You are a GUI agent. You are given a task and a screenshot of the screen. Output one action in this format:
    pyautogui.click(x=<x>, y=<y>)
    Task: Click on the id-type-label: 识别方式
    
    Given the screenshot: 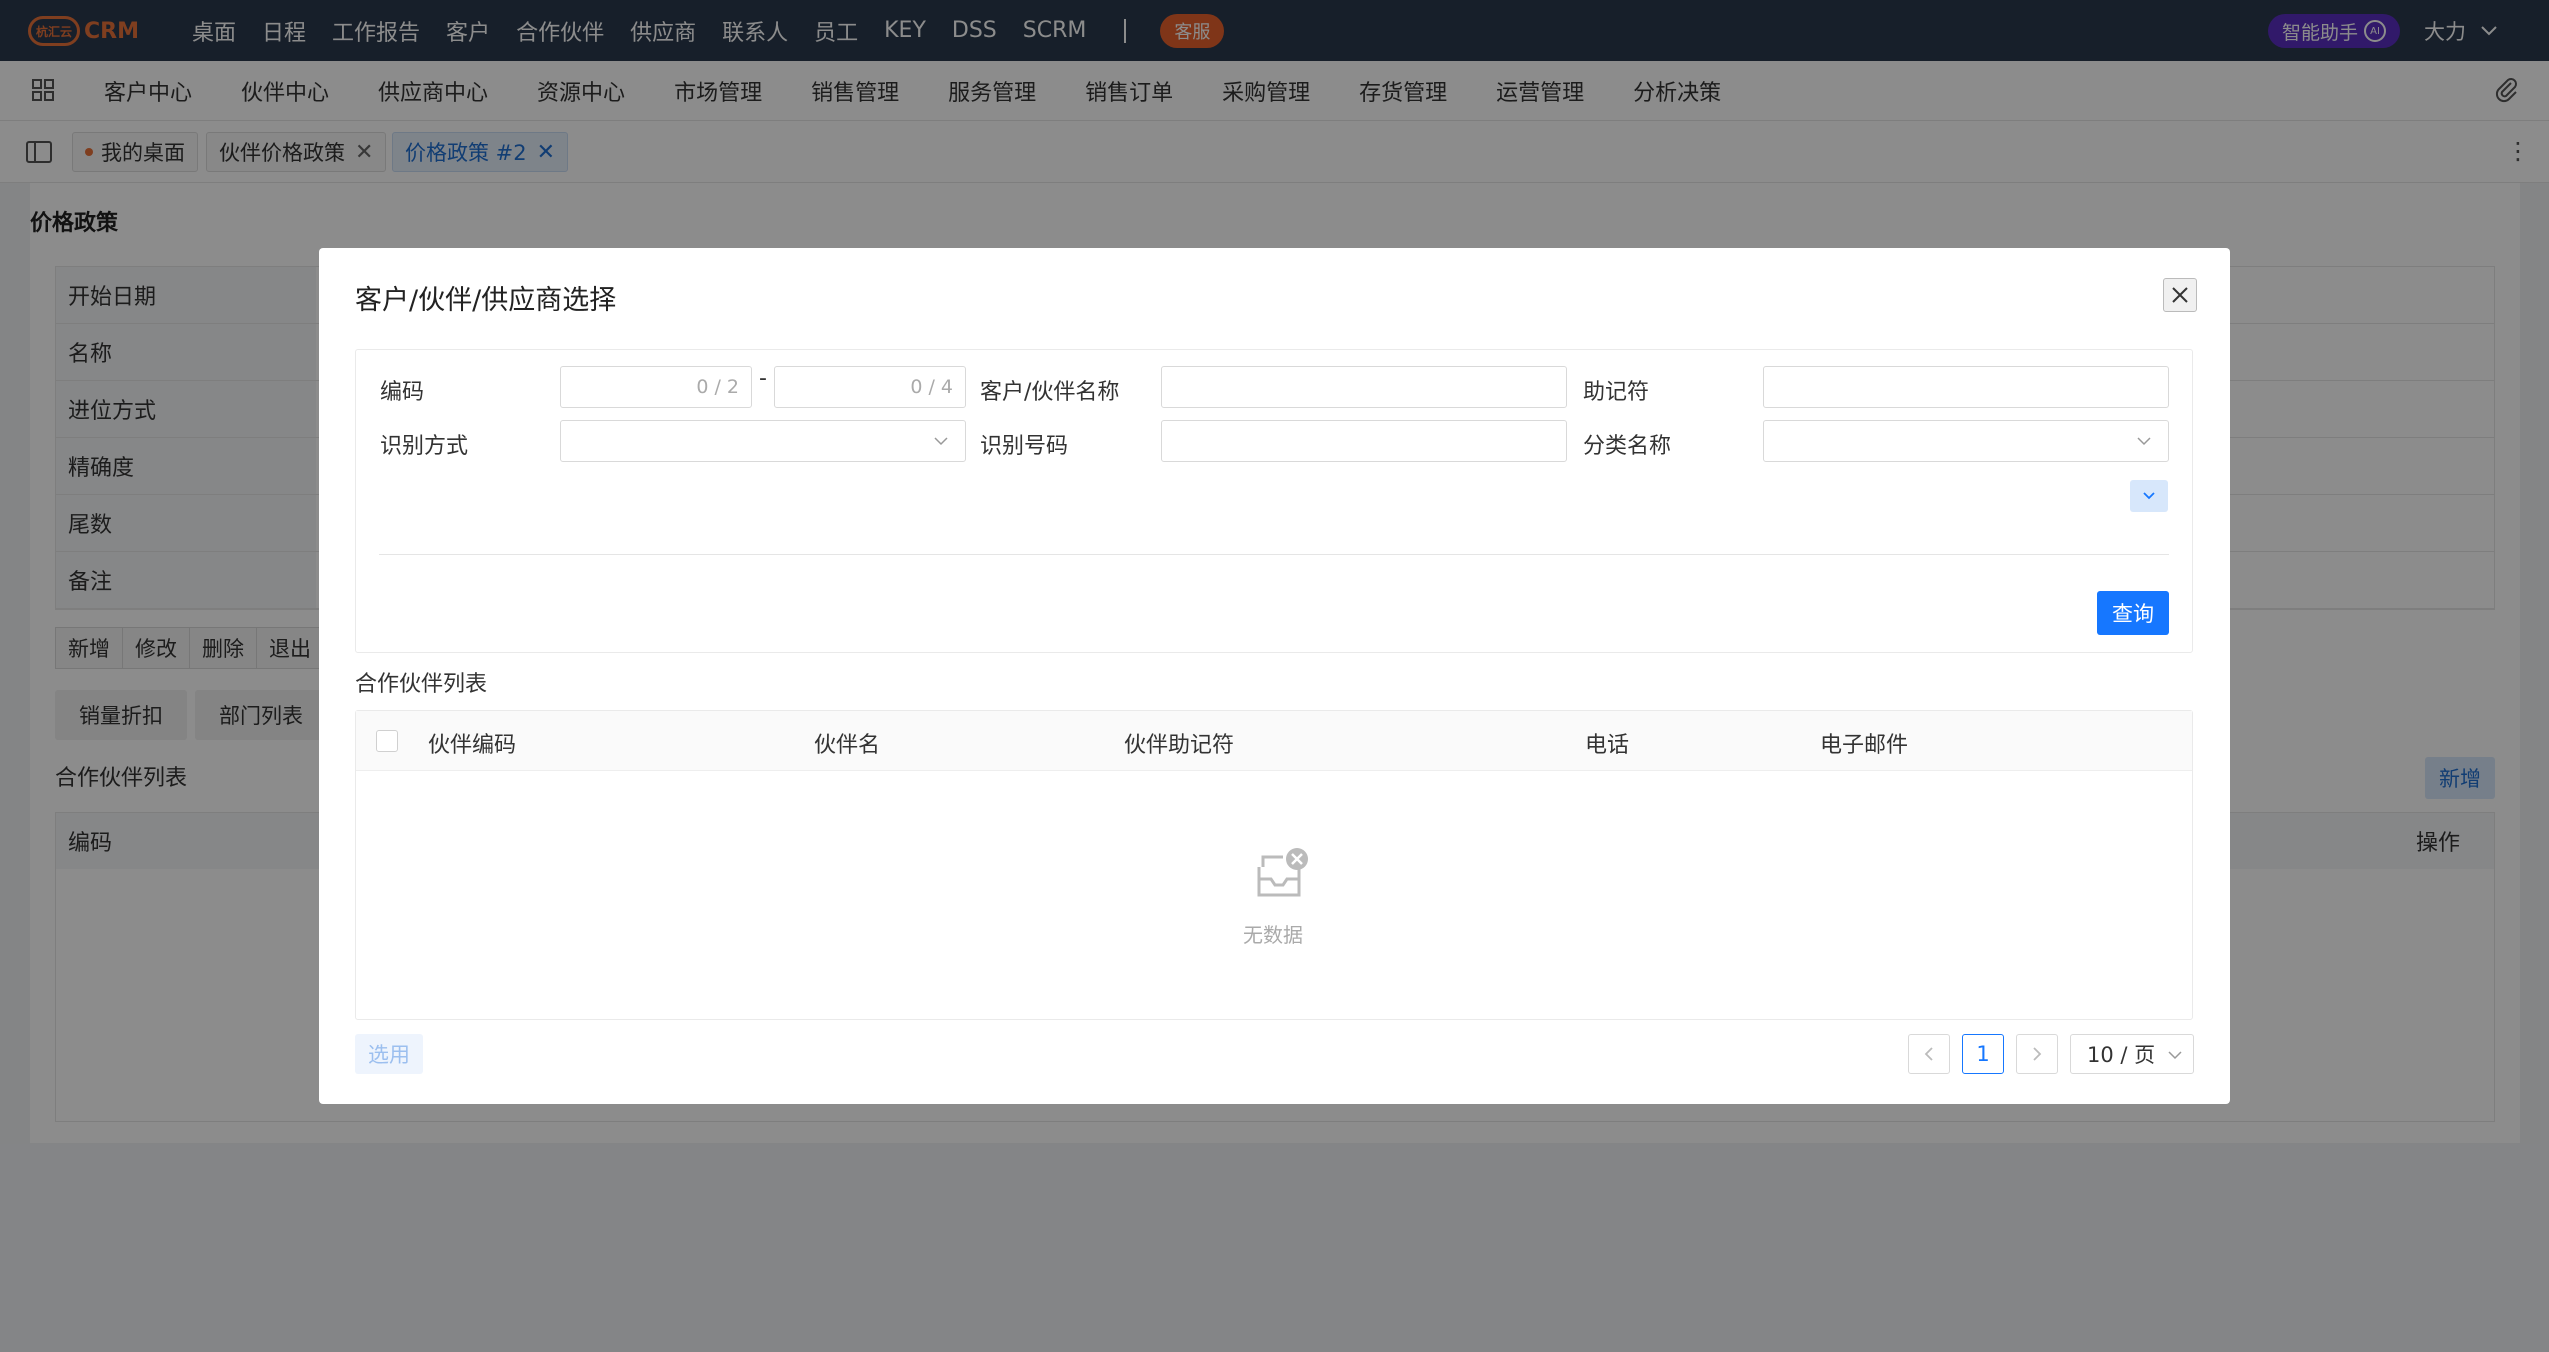 What is the action you would take?
    pyautogui.click(x=424, y=446)
    